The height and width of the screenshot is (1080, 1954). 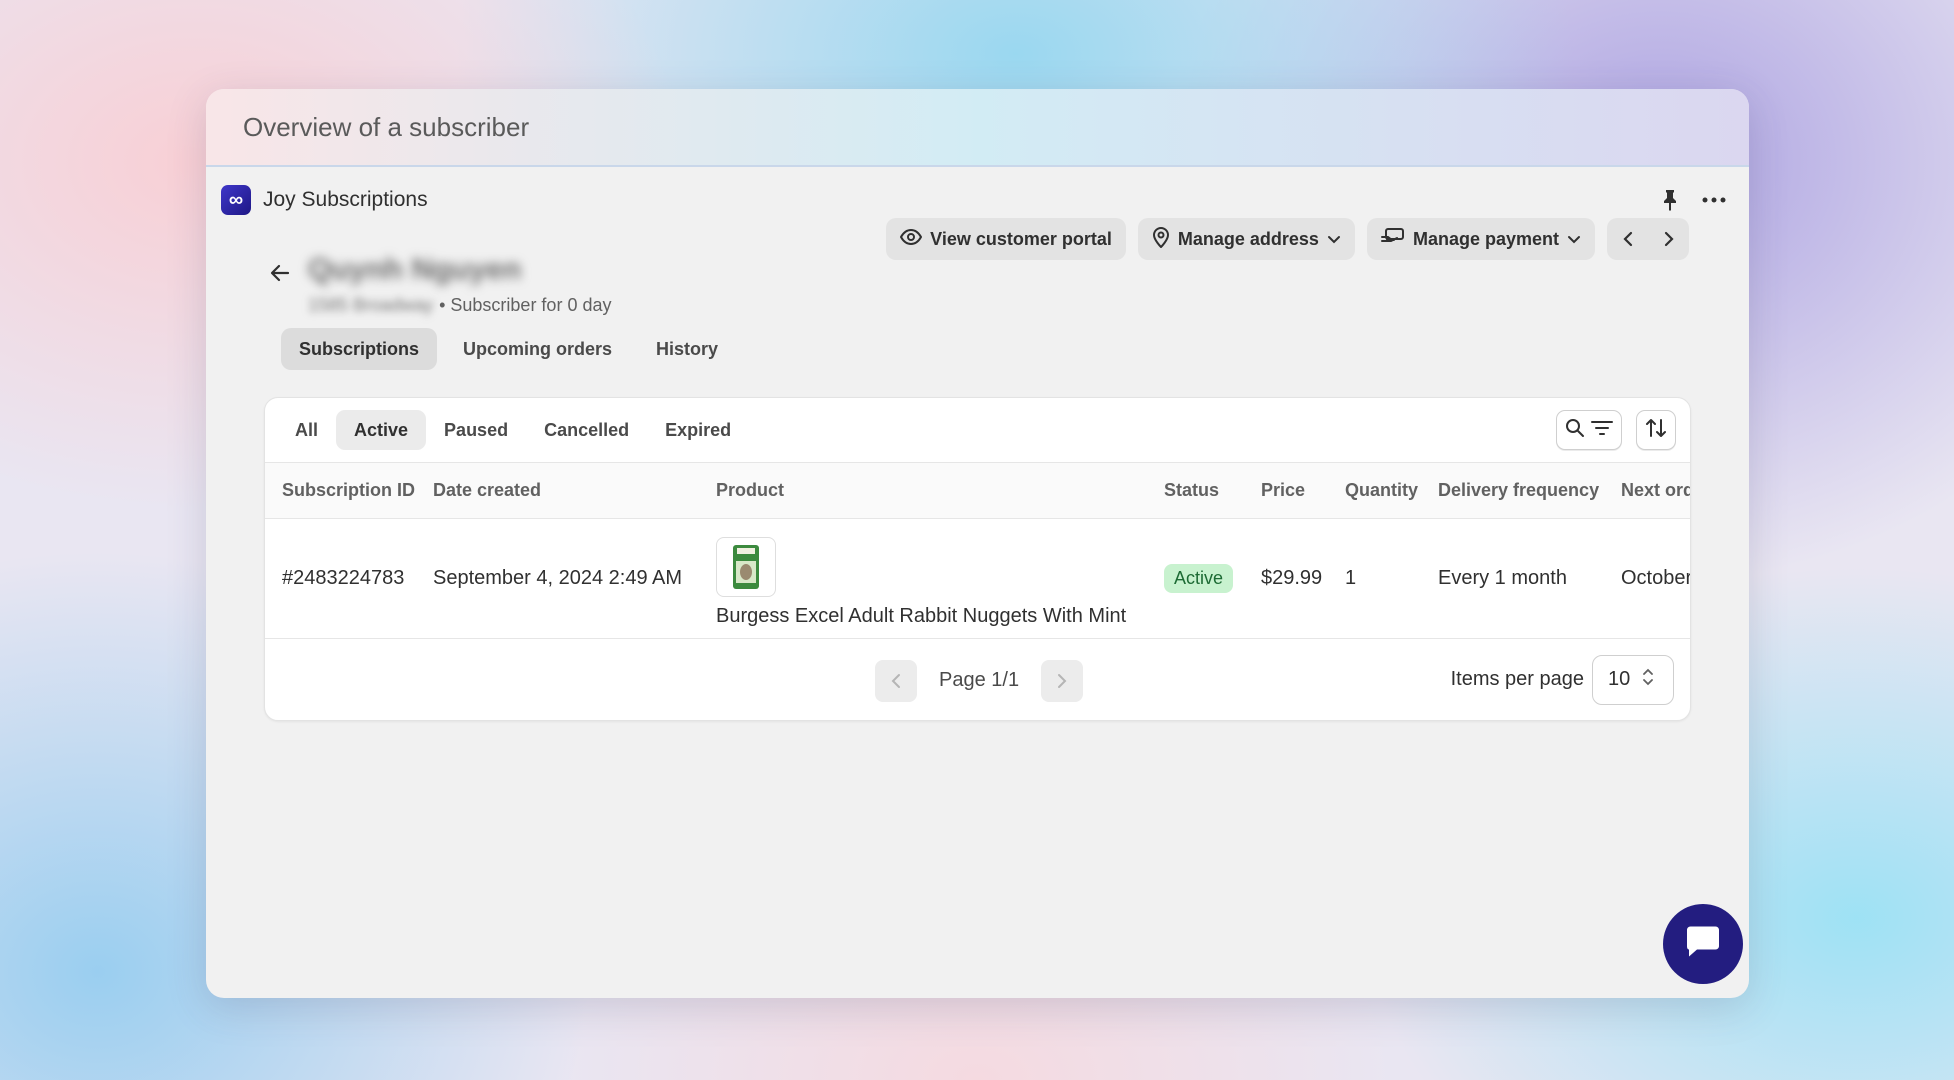 I want to click on filter-cancelled: Cancelled, so click(x=586, y=430).